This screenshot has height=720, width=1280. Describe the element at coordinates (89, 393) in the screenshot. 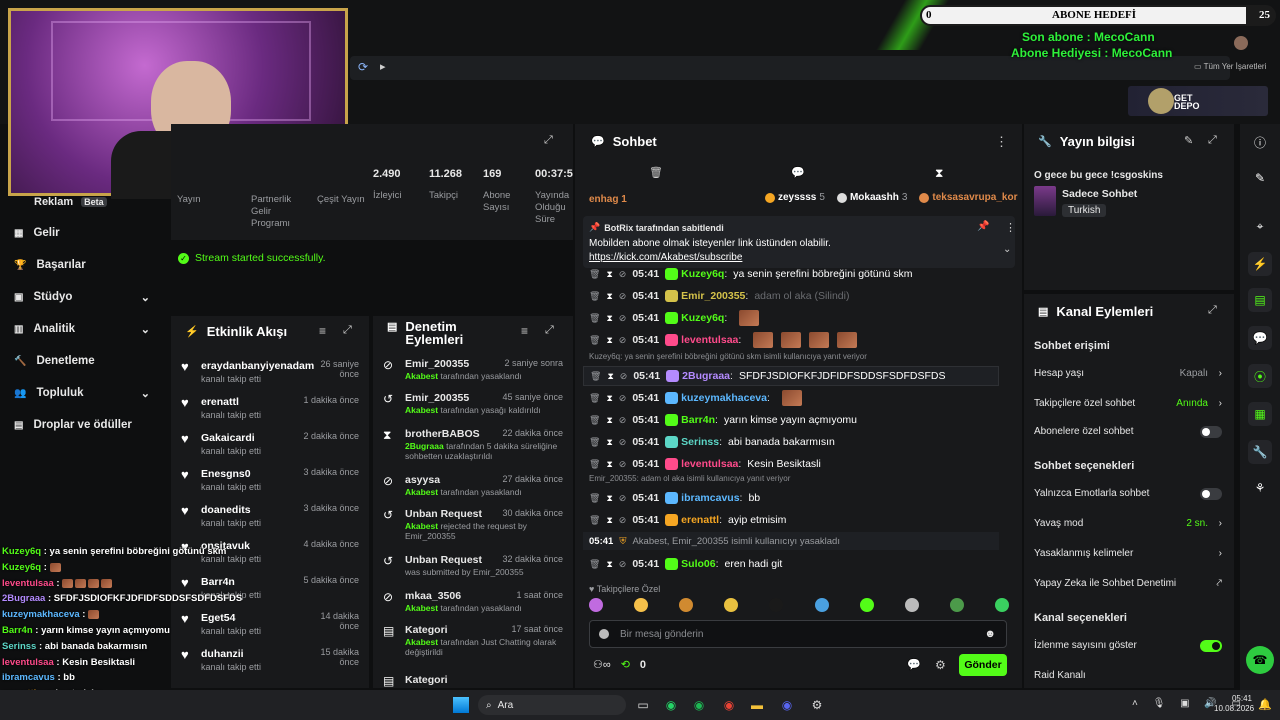

I see `nav-item: 👥 Topluluk ⌄` at that location.